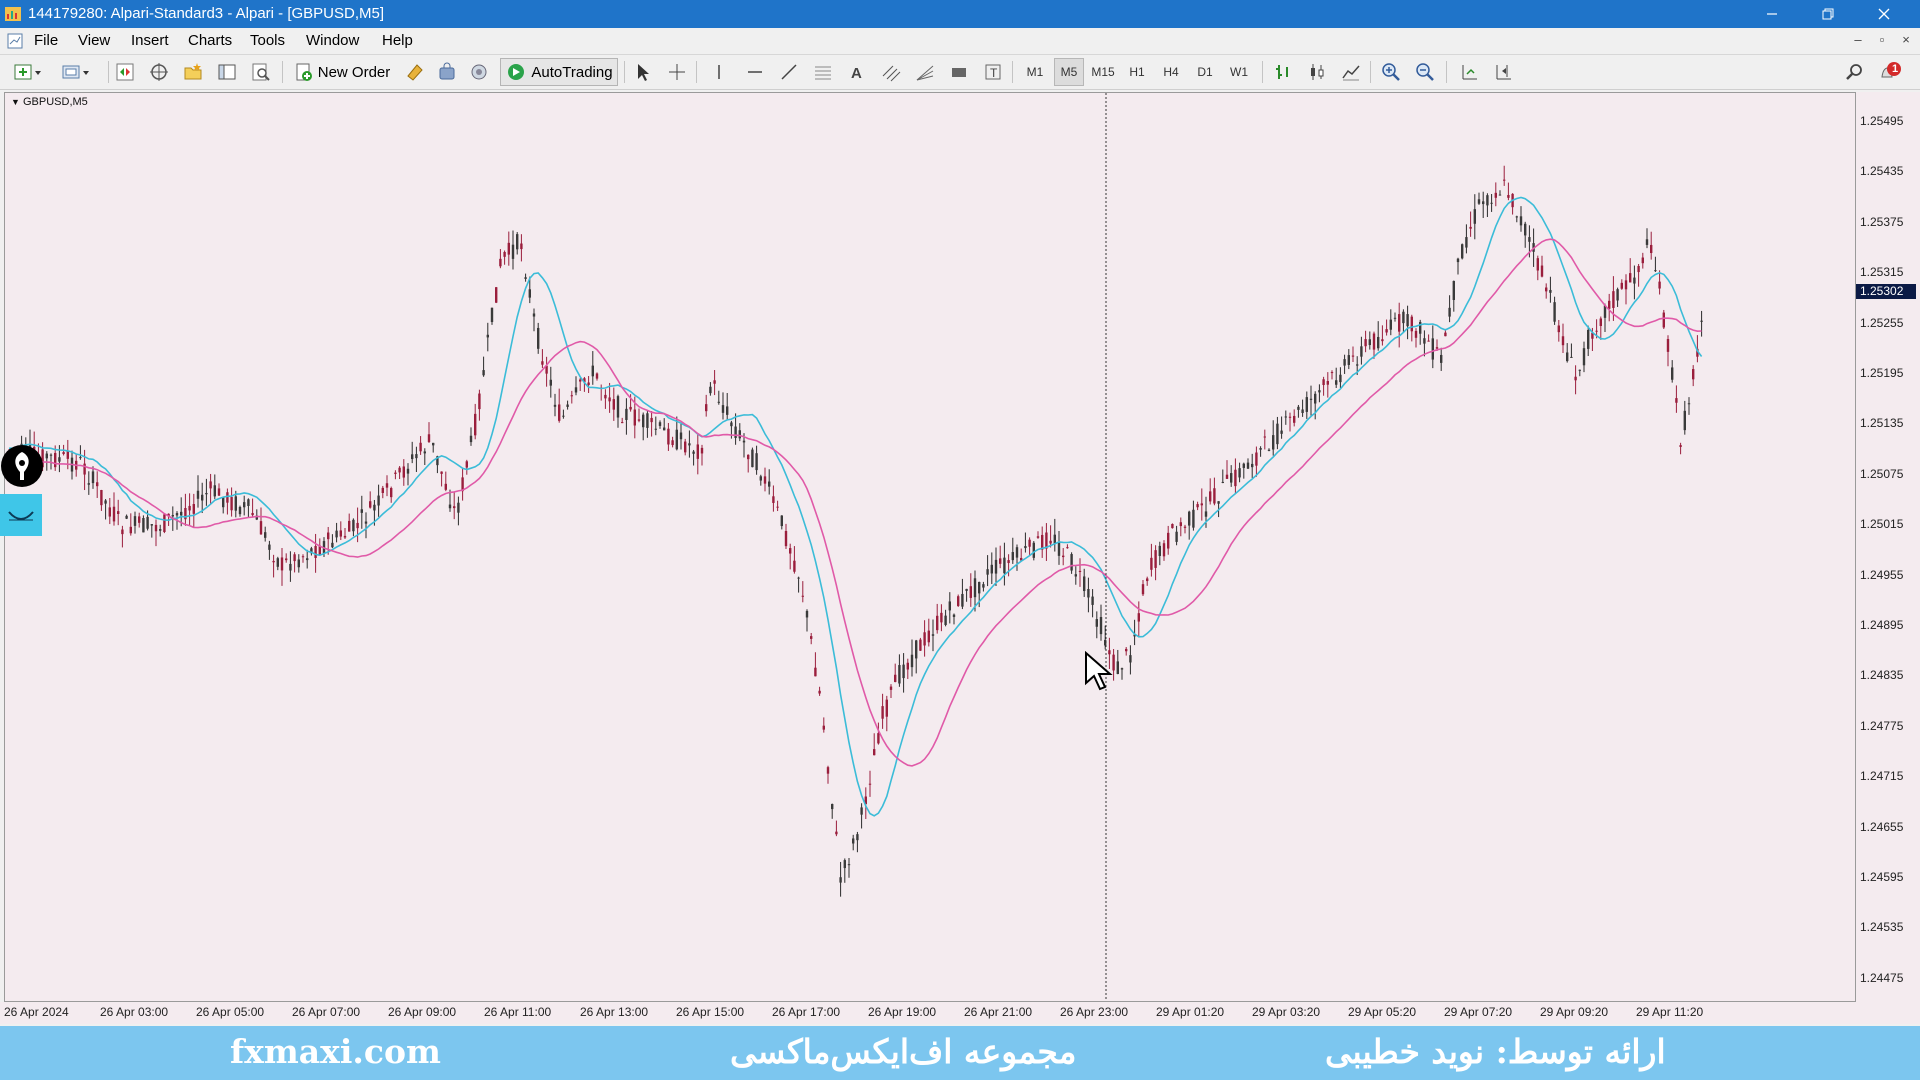 This screenshot has width=1920, height=1080. I want to click on cursor-tool-button, so click(643, 72).